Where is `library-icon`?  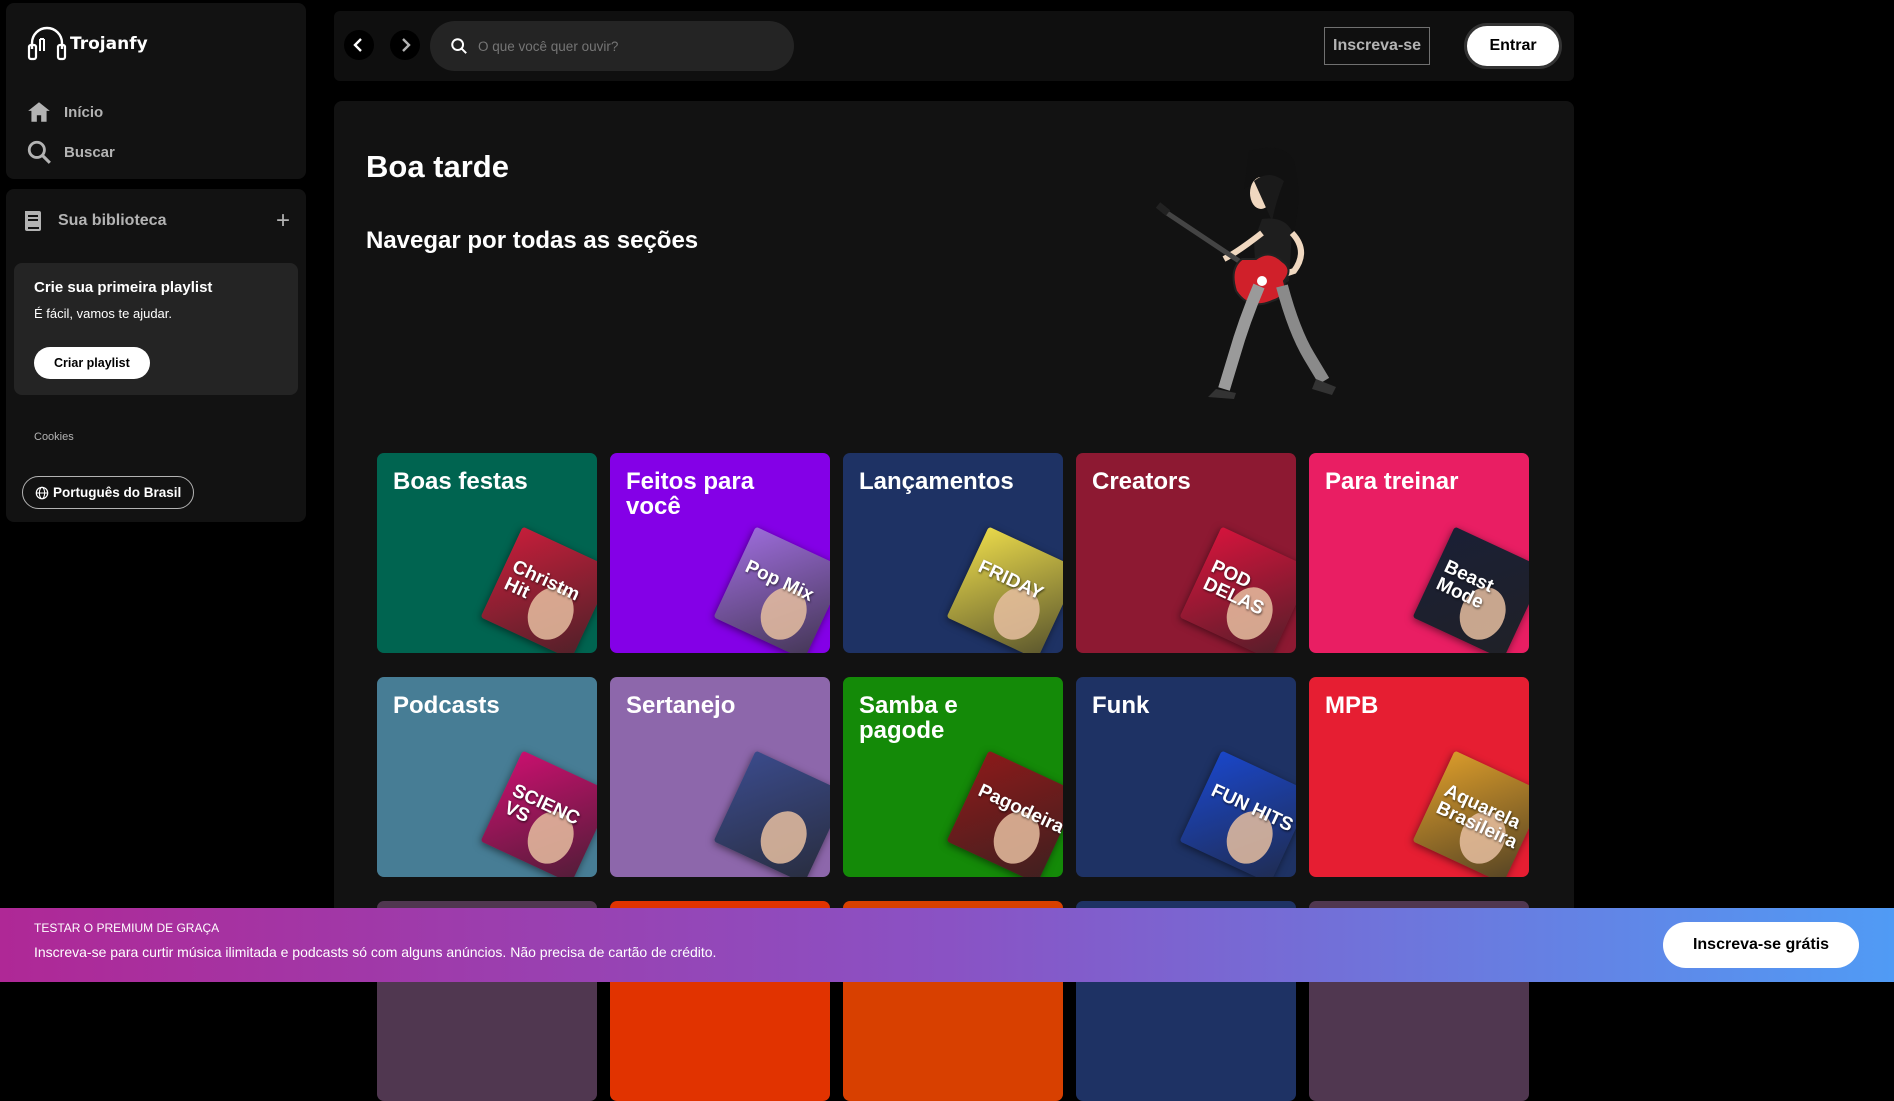
library-icon is located at coordinates (33, 221).